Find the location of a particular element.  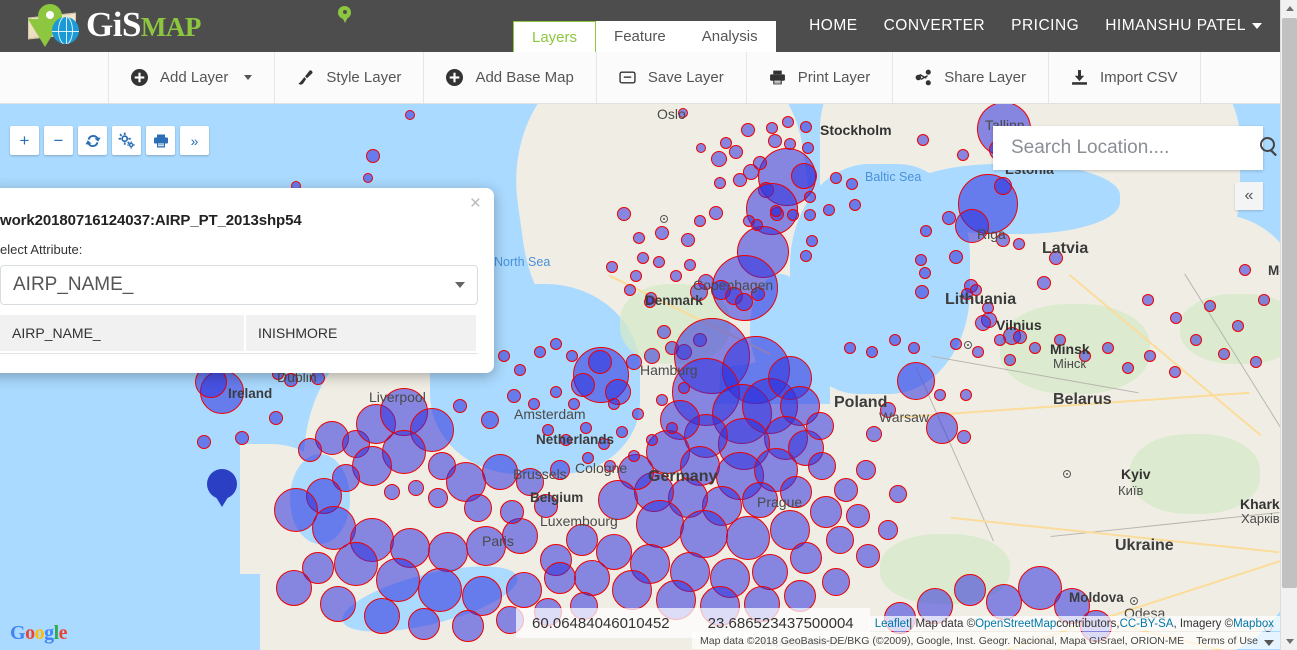

city-dot-minsk is located at coordinates (1067, 474).